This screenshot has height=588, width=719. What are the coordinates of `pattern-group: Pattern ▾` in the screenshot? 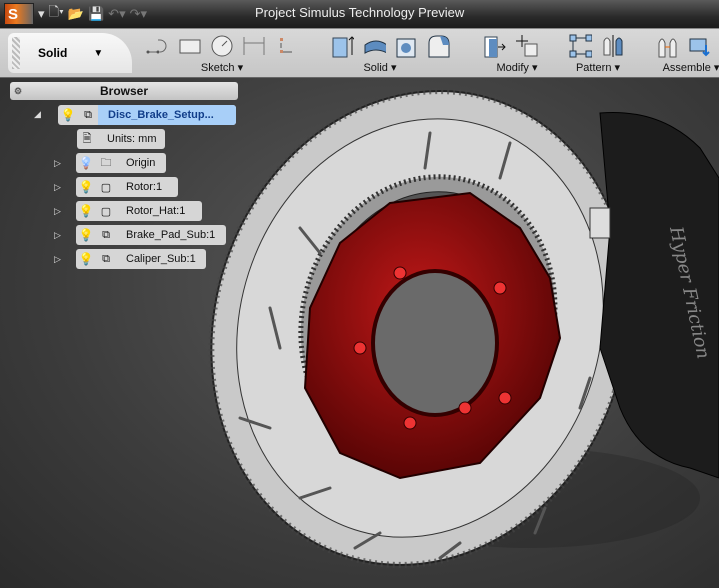 It's located at (598, 54).